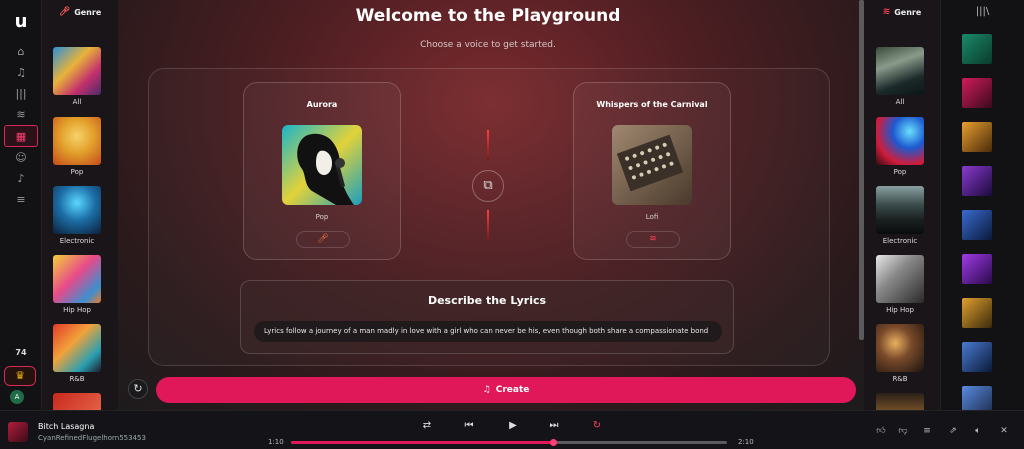  What do you see at coordinates (92, 438) in the screenshot?
I see `now-playing-artist: CyanRefinedFlugelhorn553453` at bounding box center [92, 438].